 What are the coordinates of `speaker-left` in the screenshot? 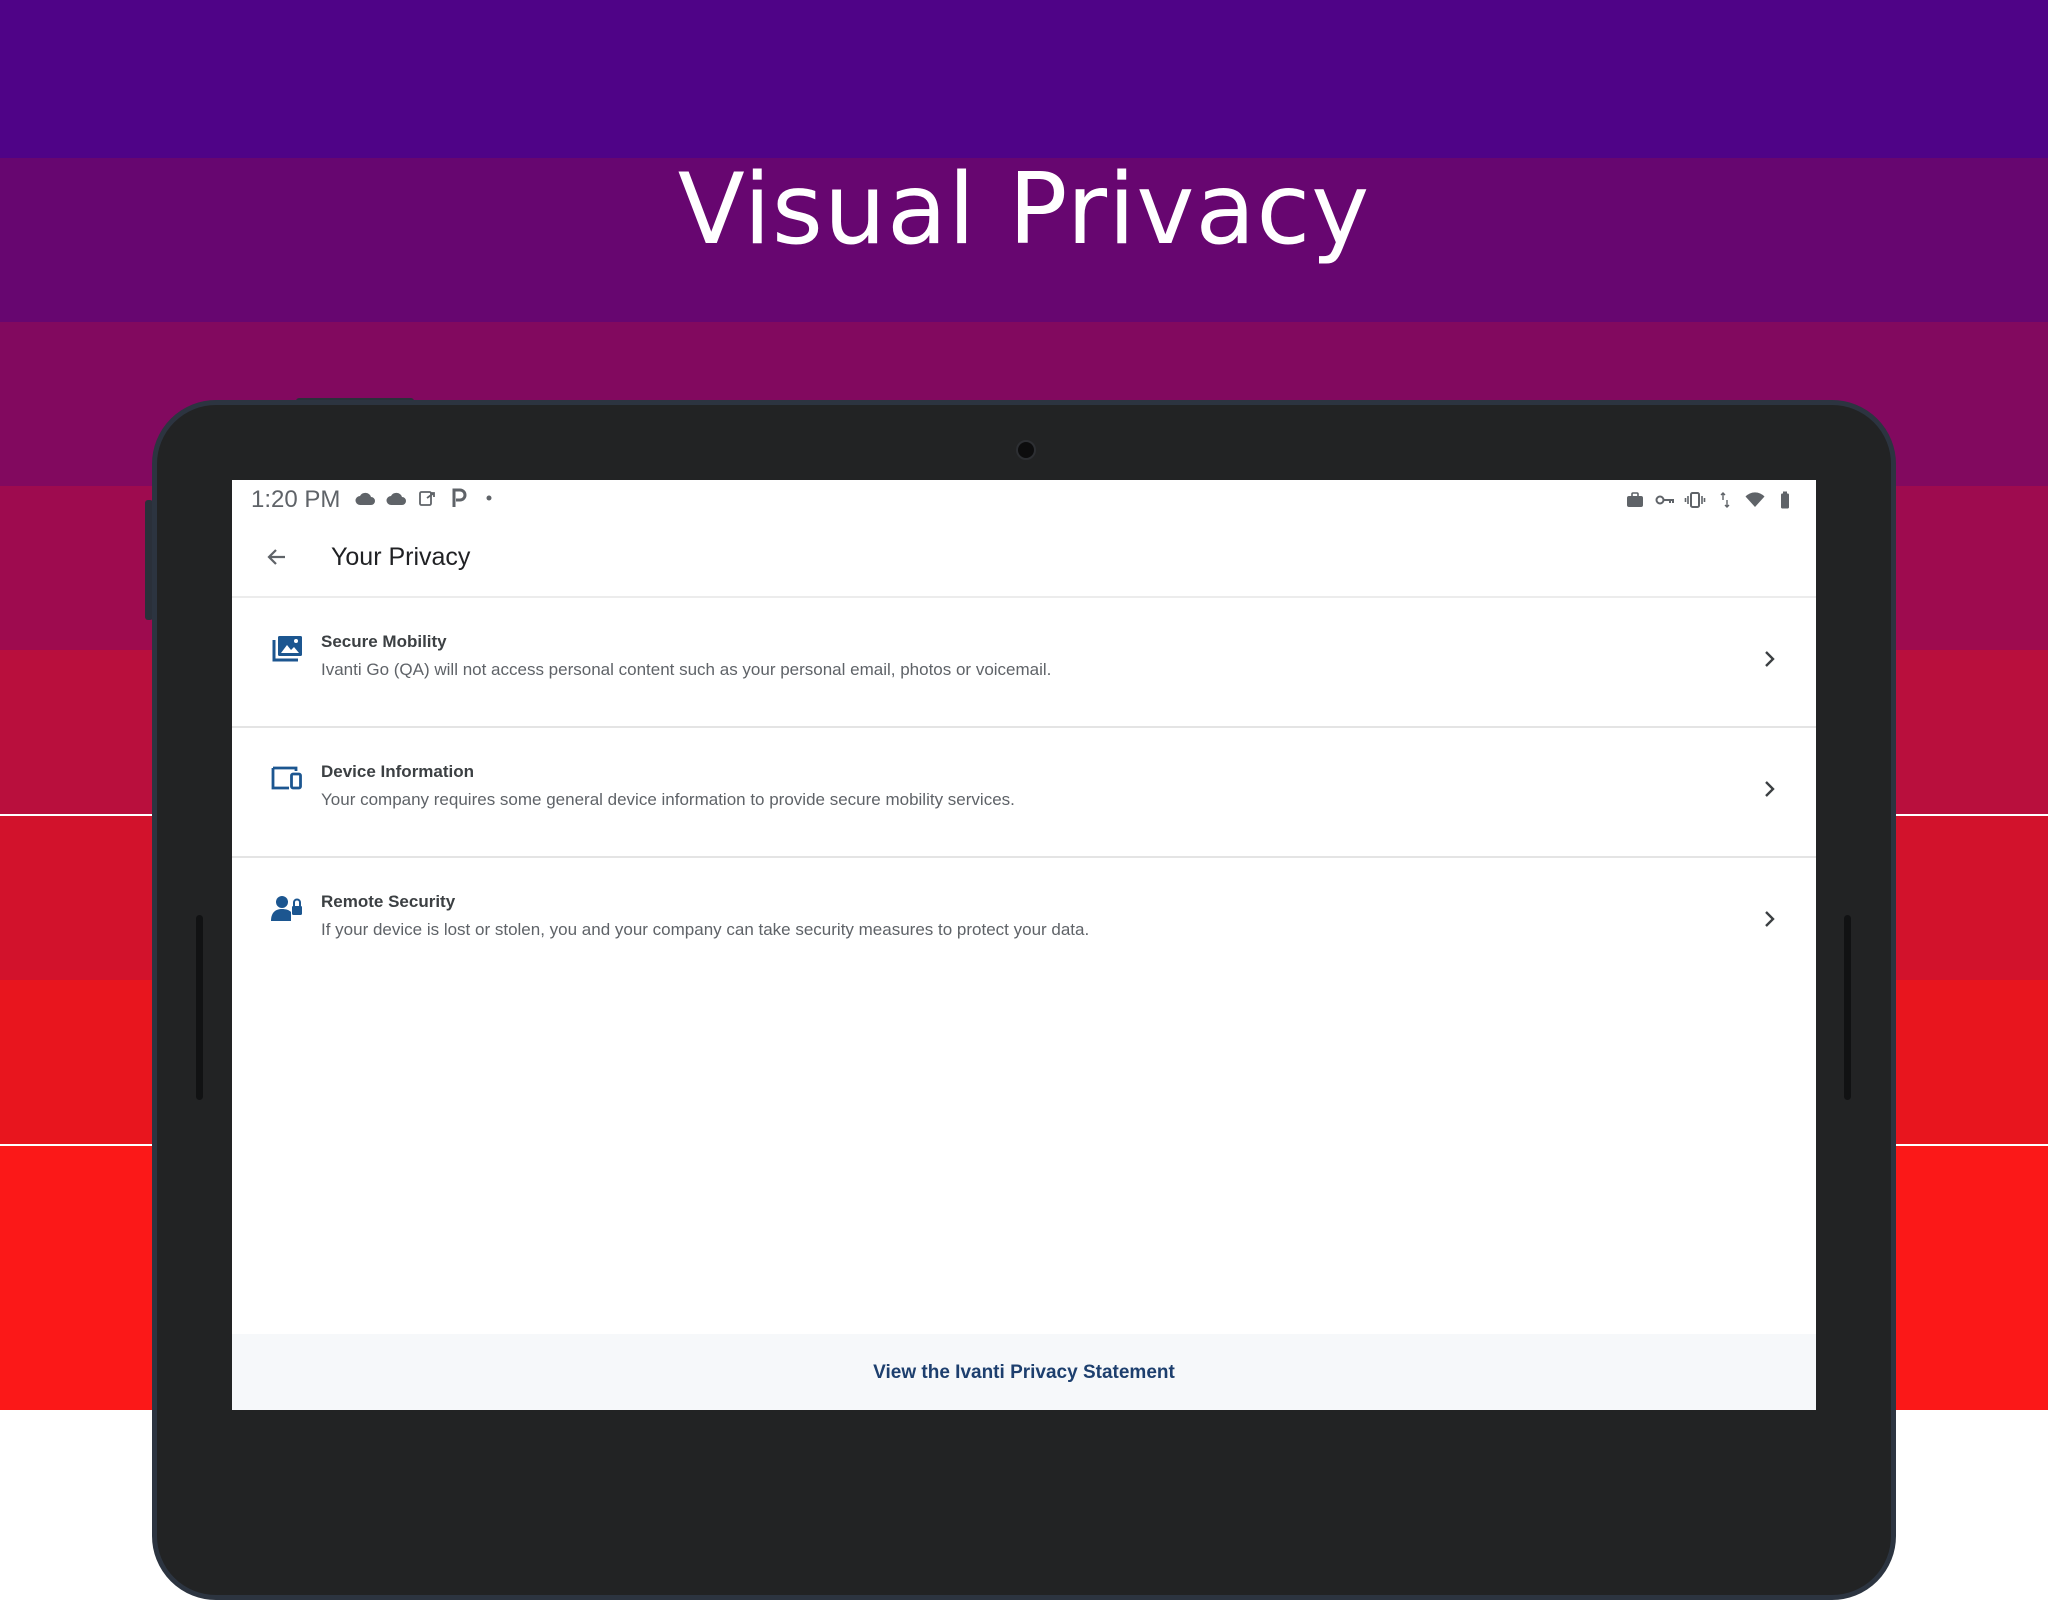 It's located at (199, 1007).